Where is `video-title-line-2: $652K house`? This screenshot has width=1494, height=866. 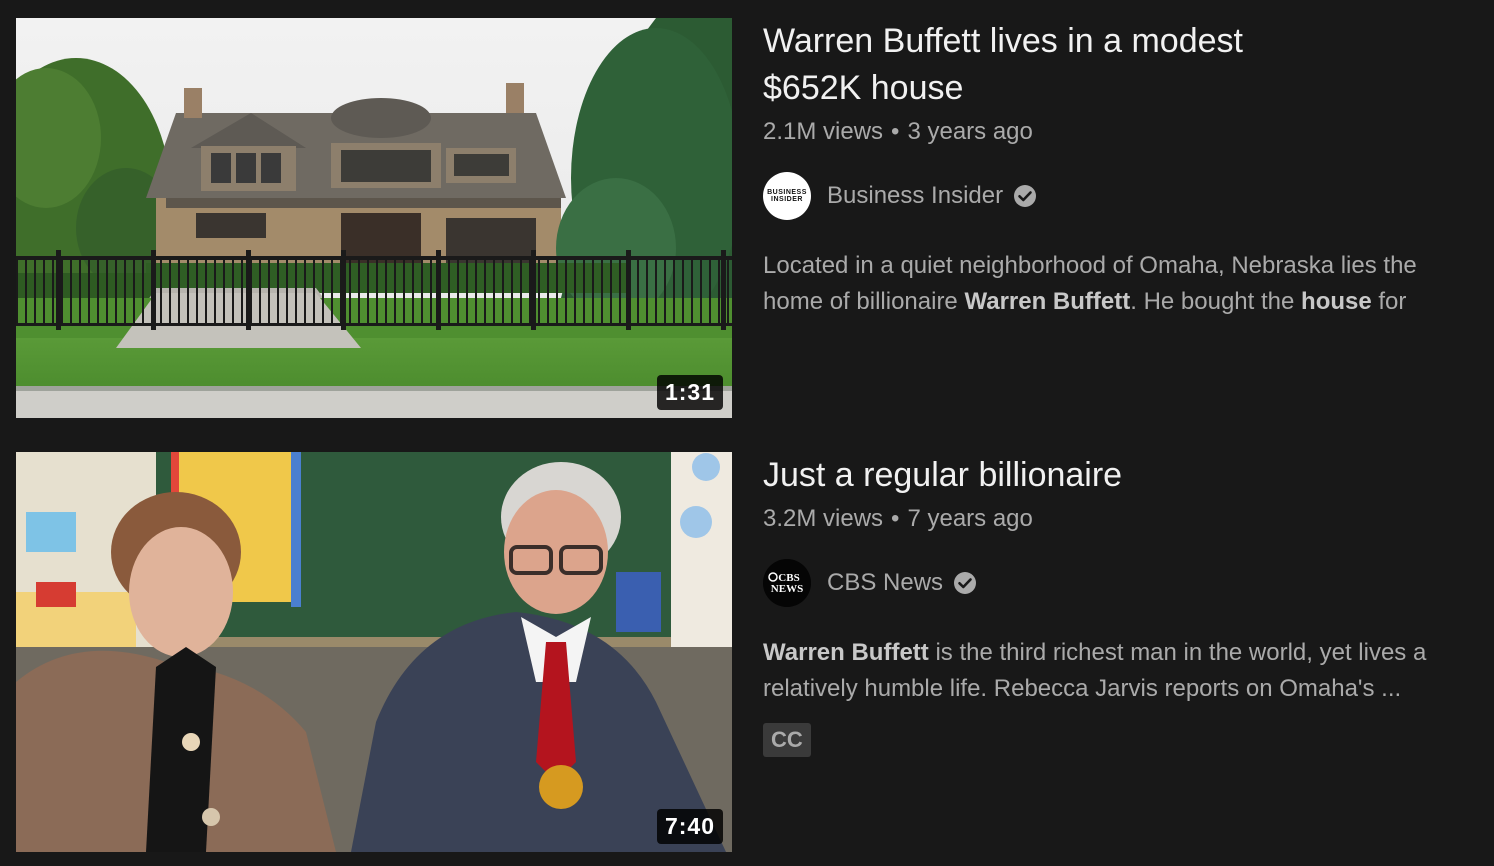 video-title-line-2: $652K house is located at coordinates (863, 88).